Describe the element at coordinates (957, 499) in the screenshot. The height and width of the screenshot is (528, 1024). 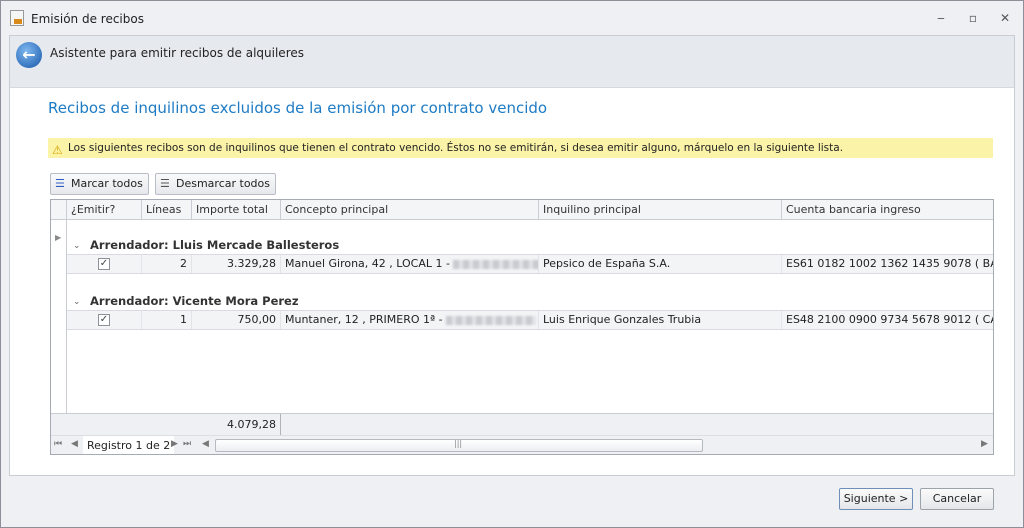
I see `cancel-button: Cancelar` at that location.